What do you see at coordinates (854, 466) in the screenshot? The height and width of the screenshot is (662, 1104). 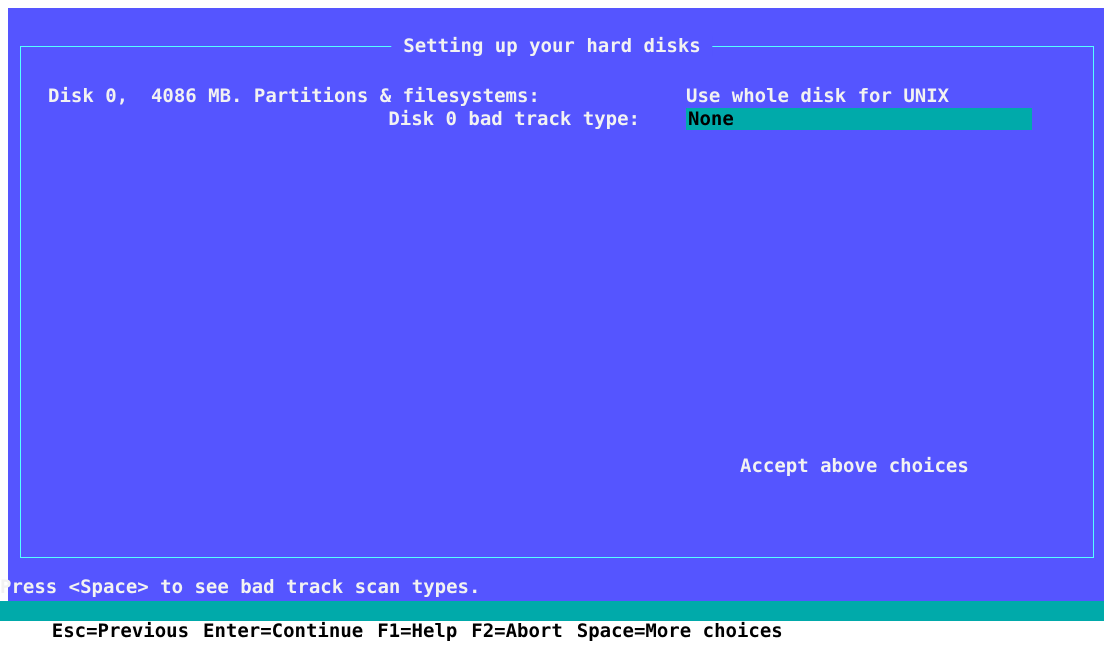 I see `accept-choices-button: Accept above choices` at bounding box center [854, 466].